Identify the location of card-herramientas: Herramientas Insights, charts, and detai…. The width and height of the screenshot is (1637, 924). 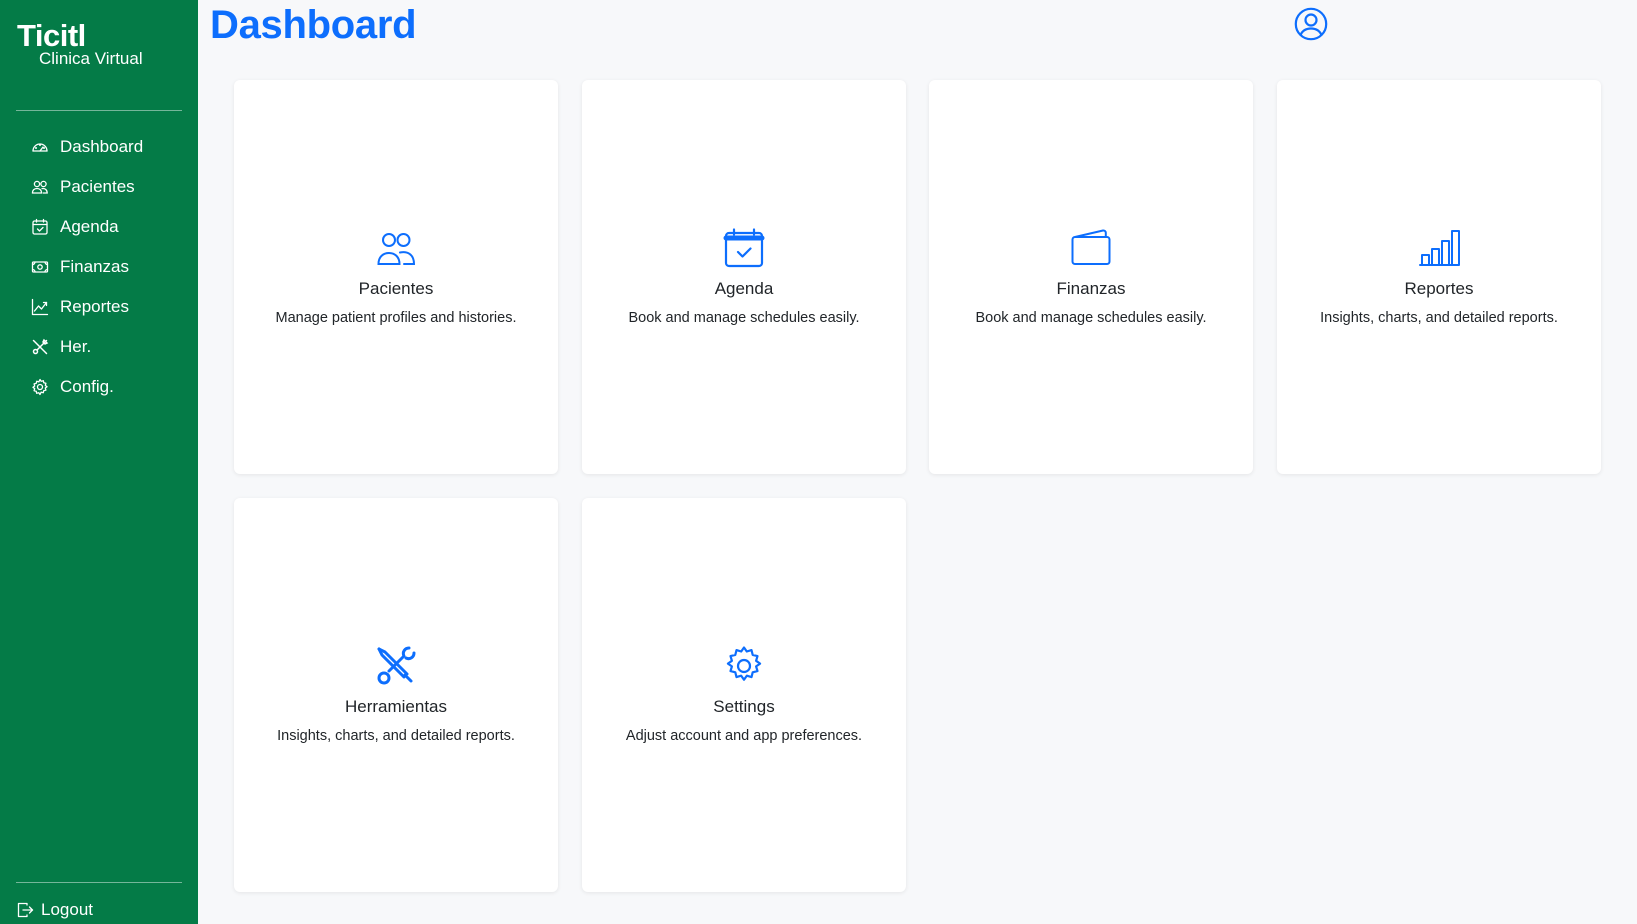
(396, 695).